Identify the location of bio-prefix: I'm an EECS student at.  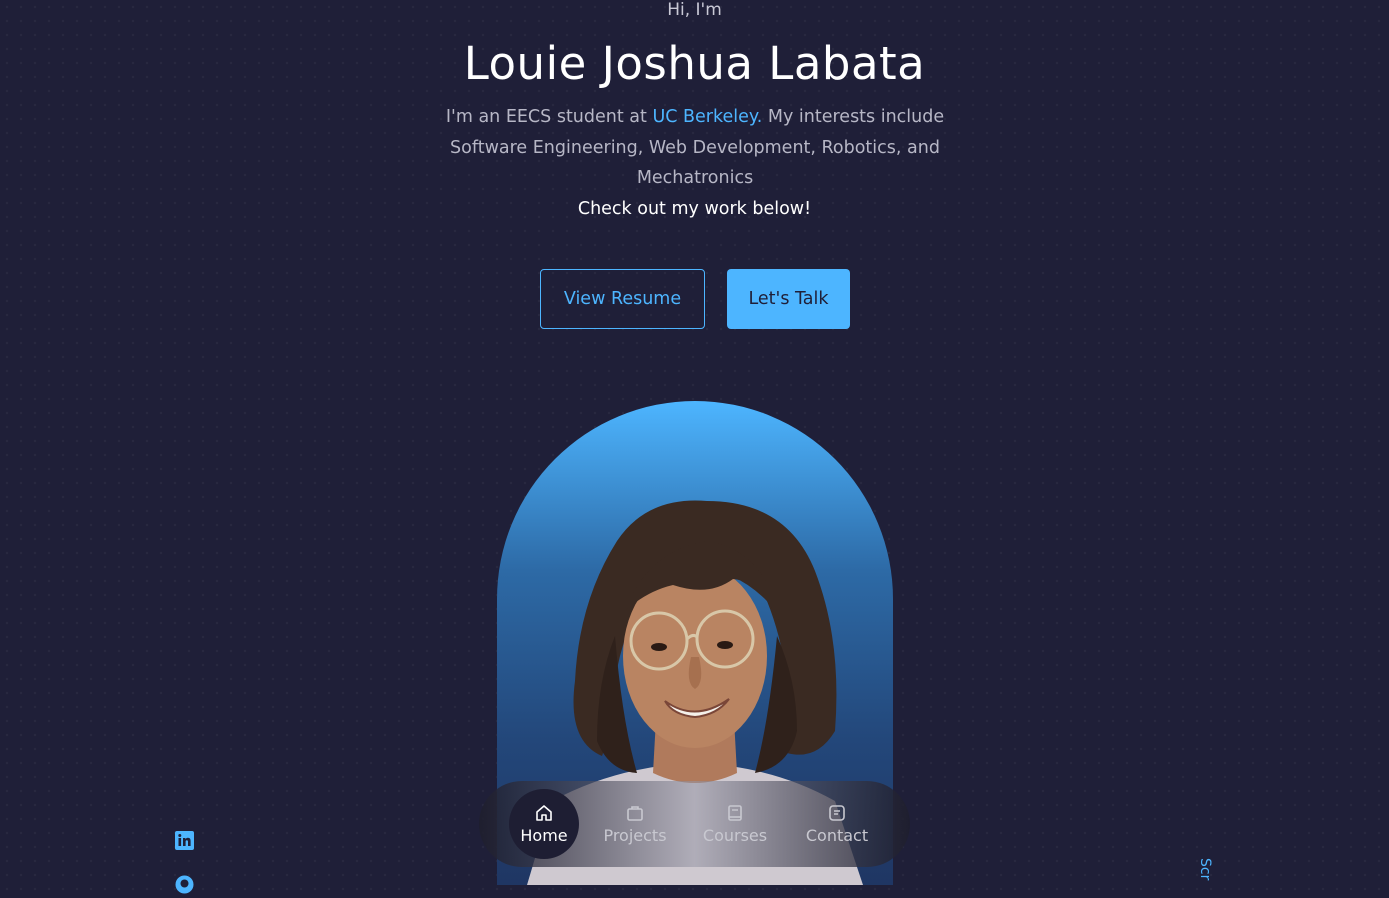
(549, 117).